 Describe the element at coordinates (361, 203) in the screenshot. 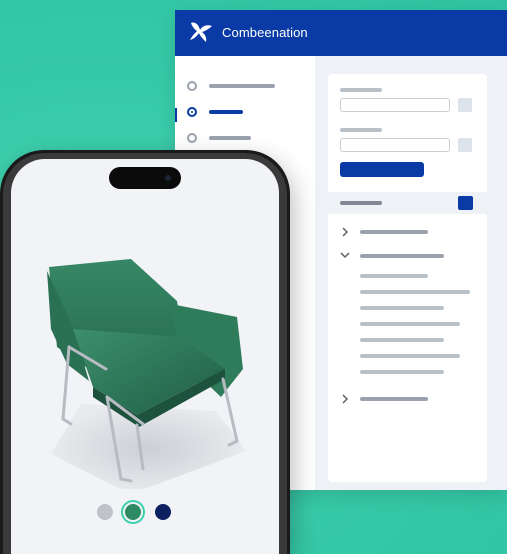

I see `section-label-placeholder` at that location.